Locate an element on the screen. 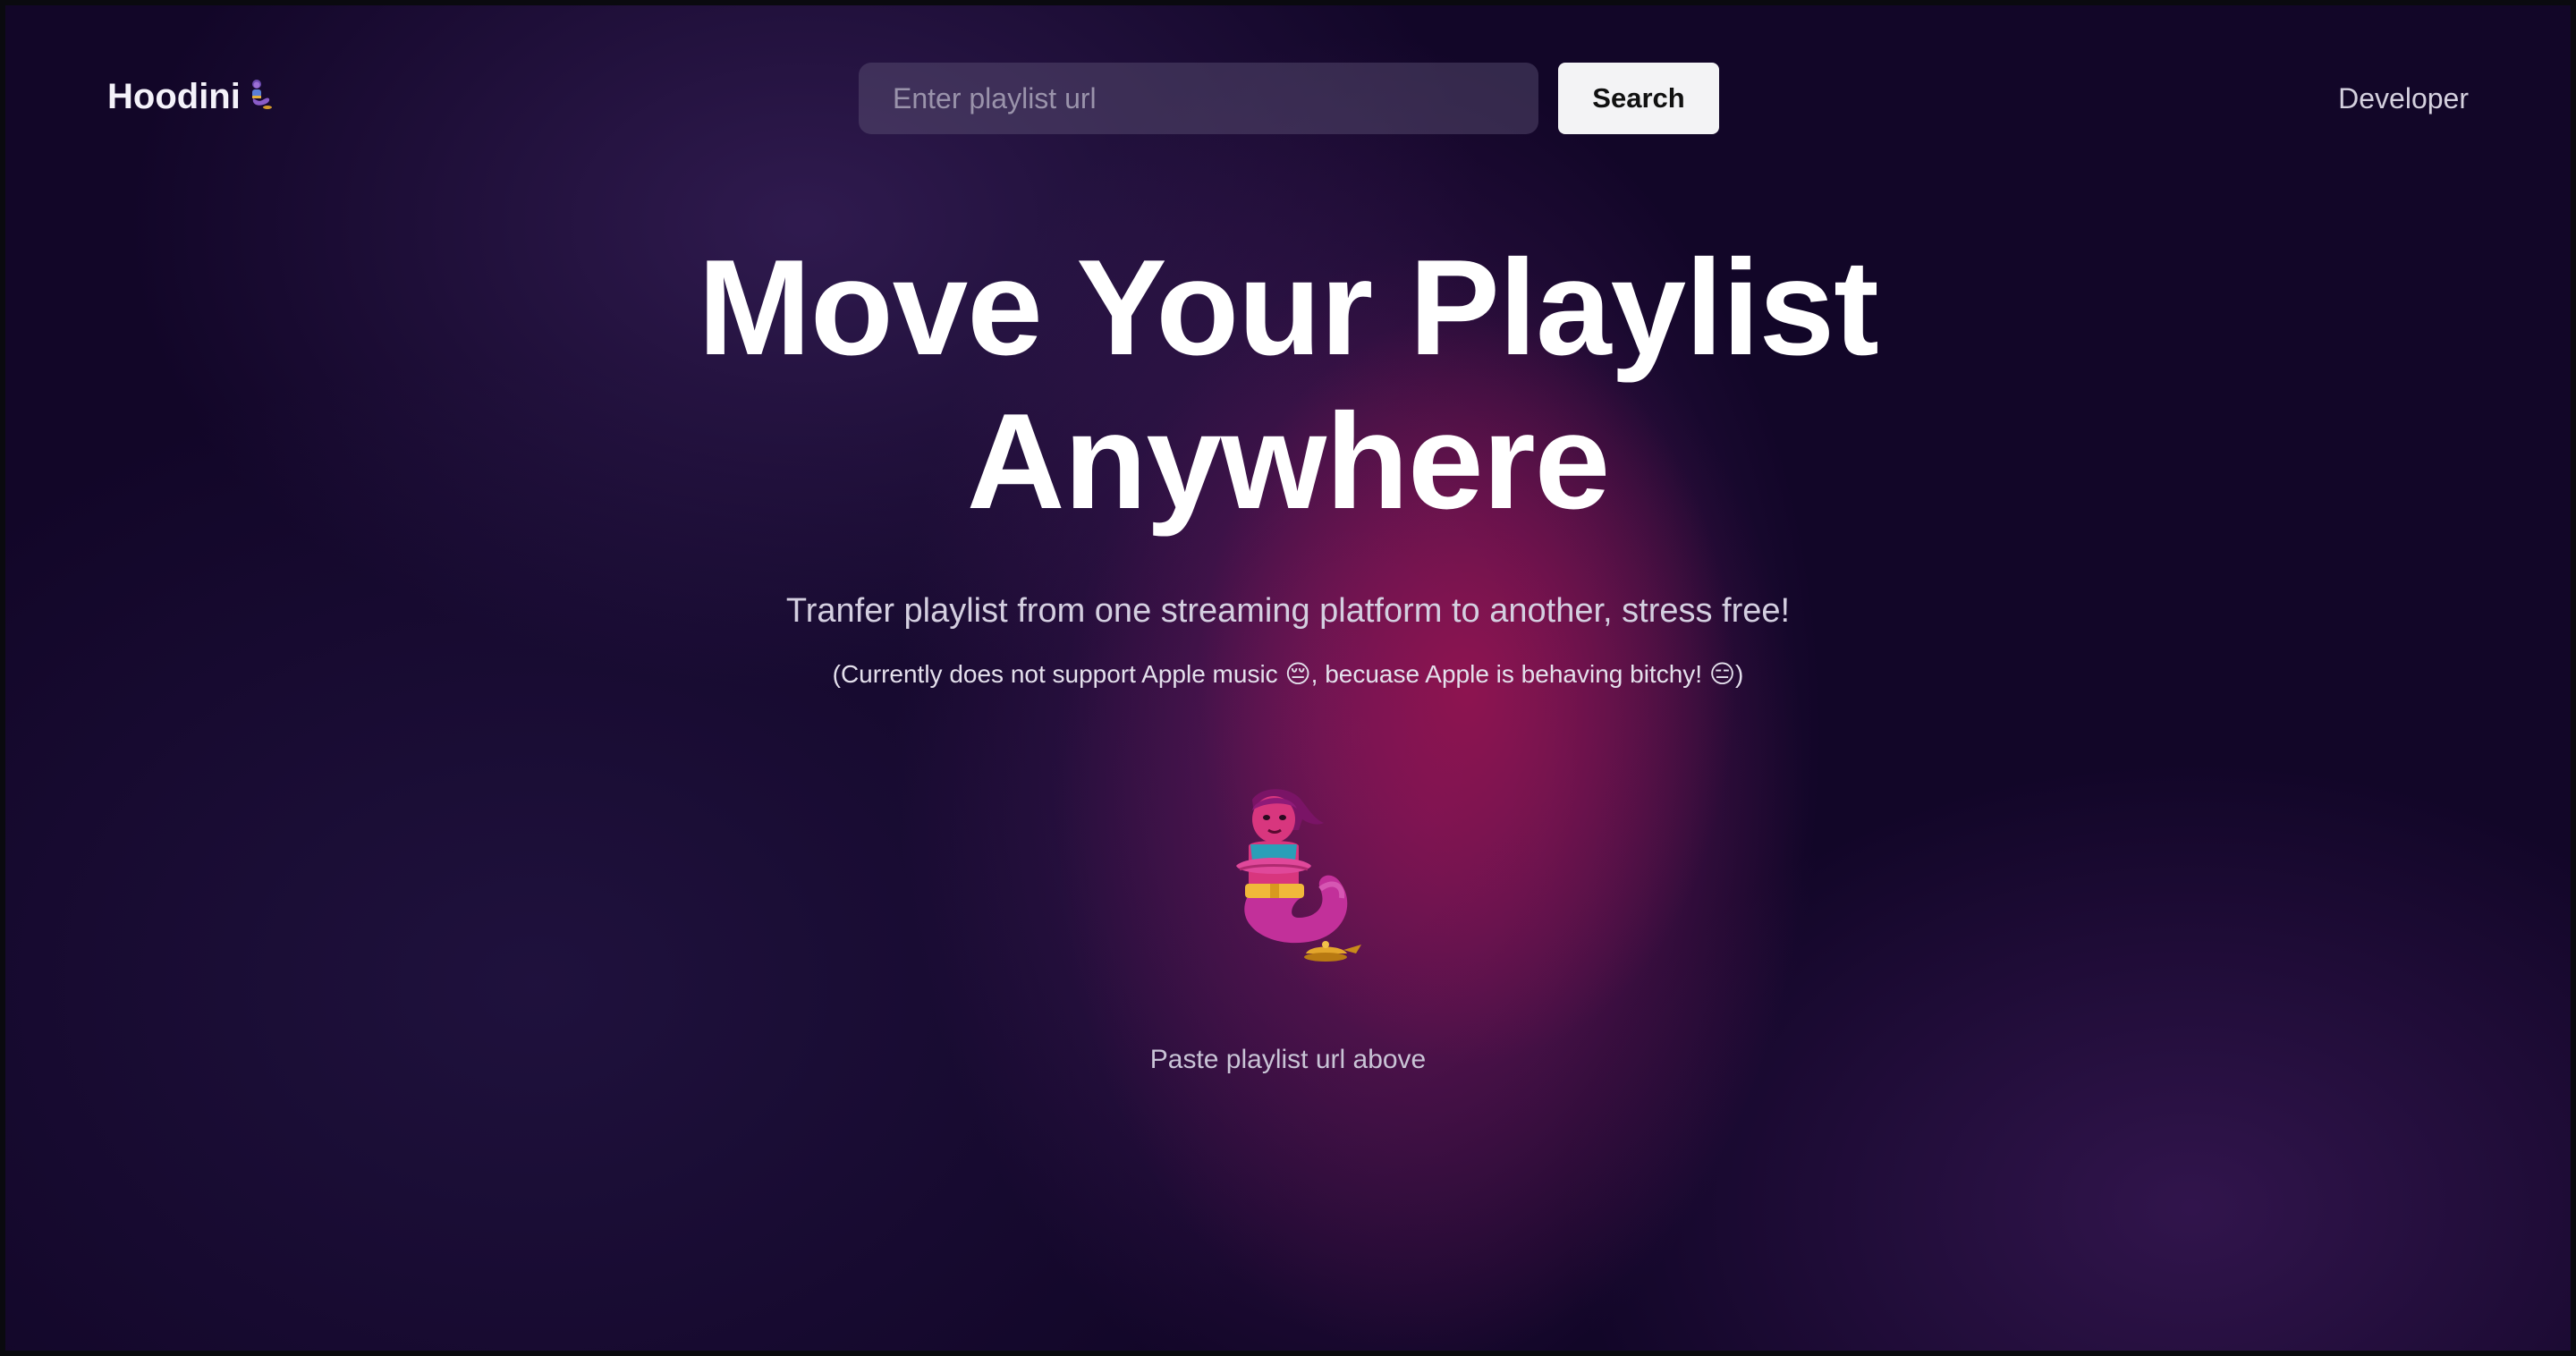 The height and width of the screenshot is (1356, 2576). top-nav: Hoodini Search Developer is located at coordinates (1288, 100).